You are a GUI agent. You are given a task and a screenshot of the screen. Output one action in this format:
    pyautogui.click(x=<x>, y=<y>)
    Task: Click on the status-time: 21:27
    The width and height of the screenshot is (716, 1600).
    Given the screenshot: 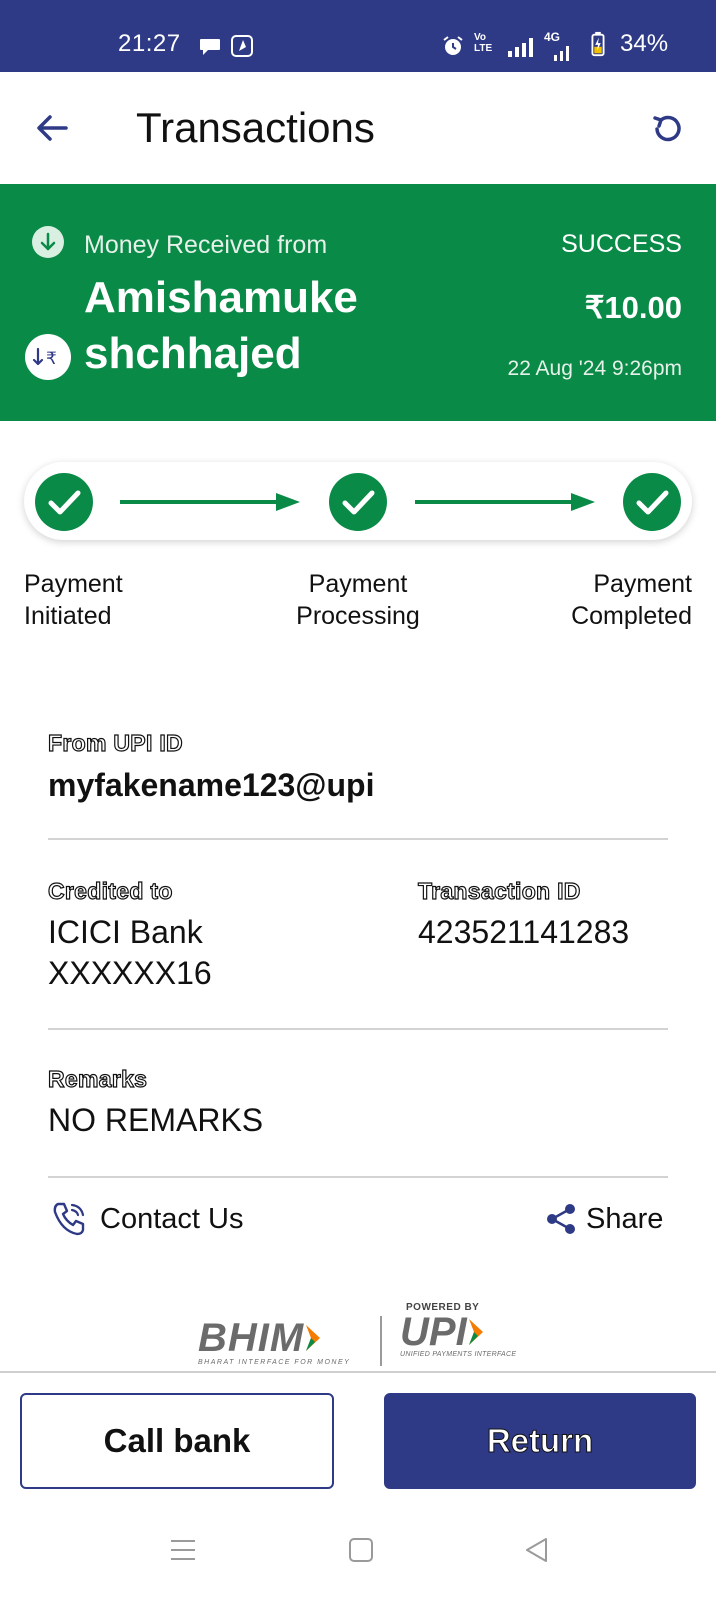 What is the action you would take?
    pyautogui.click(x=149, y=43)
    